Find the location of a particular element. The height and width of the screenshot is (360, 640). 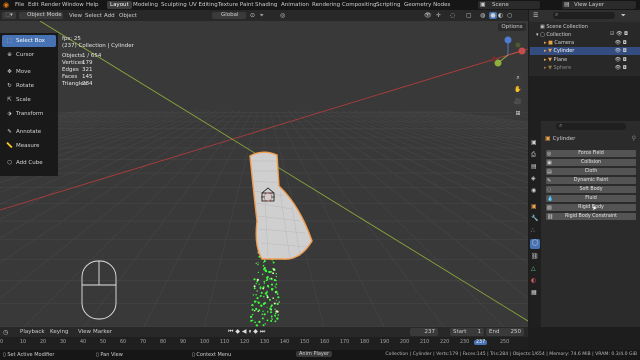

tool-scale: ⇱ Scale is located at coordinates (29, 100).